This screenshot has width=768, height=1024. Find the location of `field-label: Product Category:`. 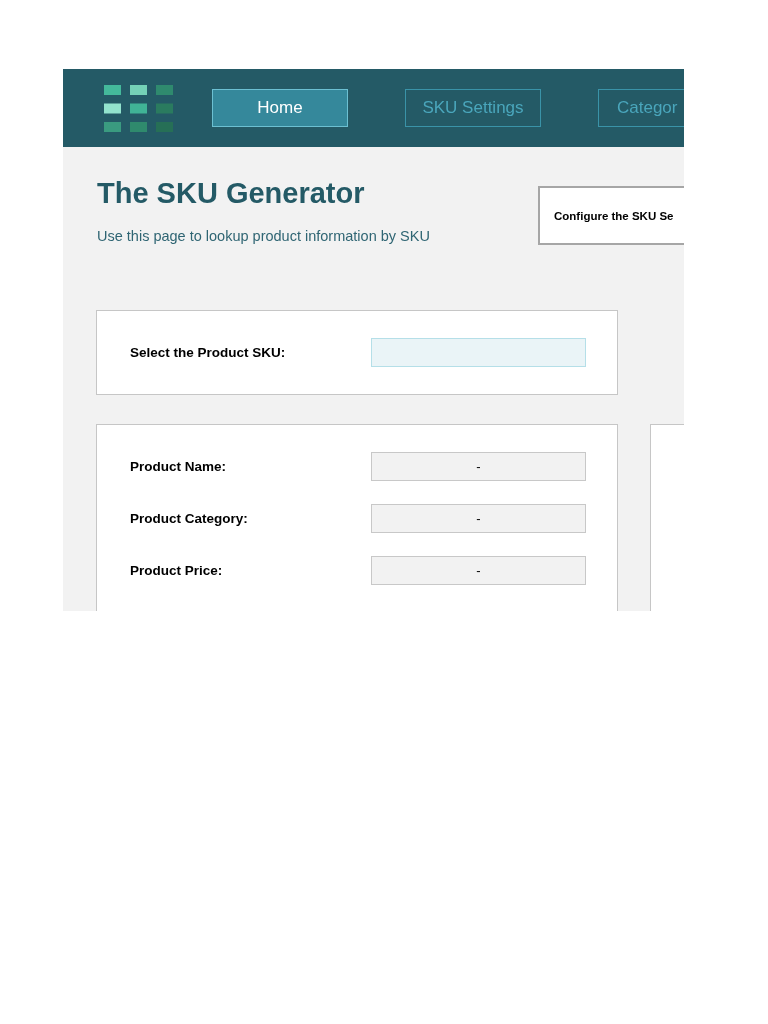

field-label: Product Category: is located at coordinates (189, 518).